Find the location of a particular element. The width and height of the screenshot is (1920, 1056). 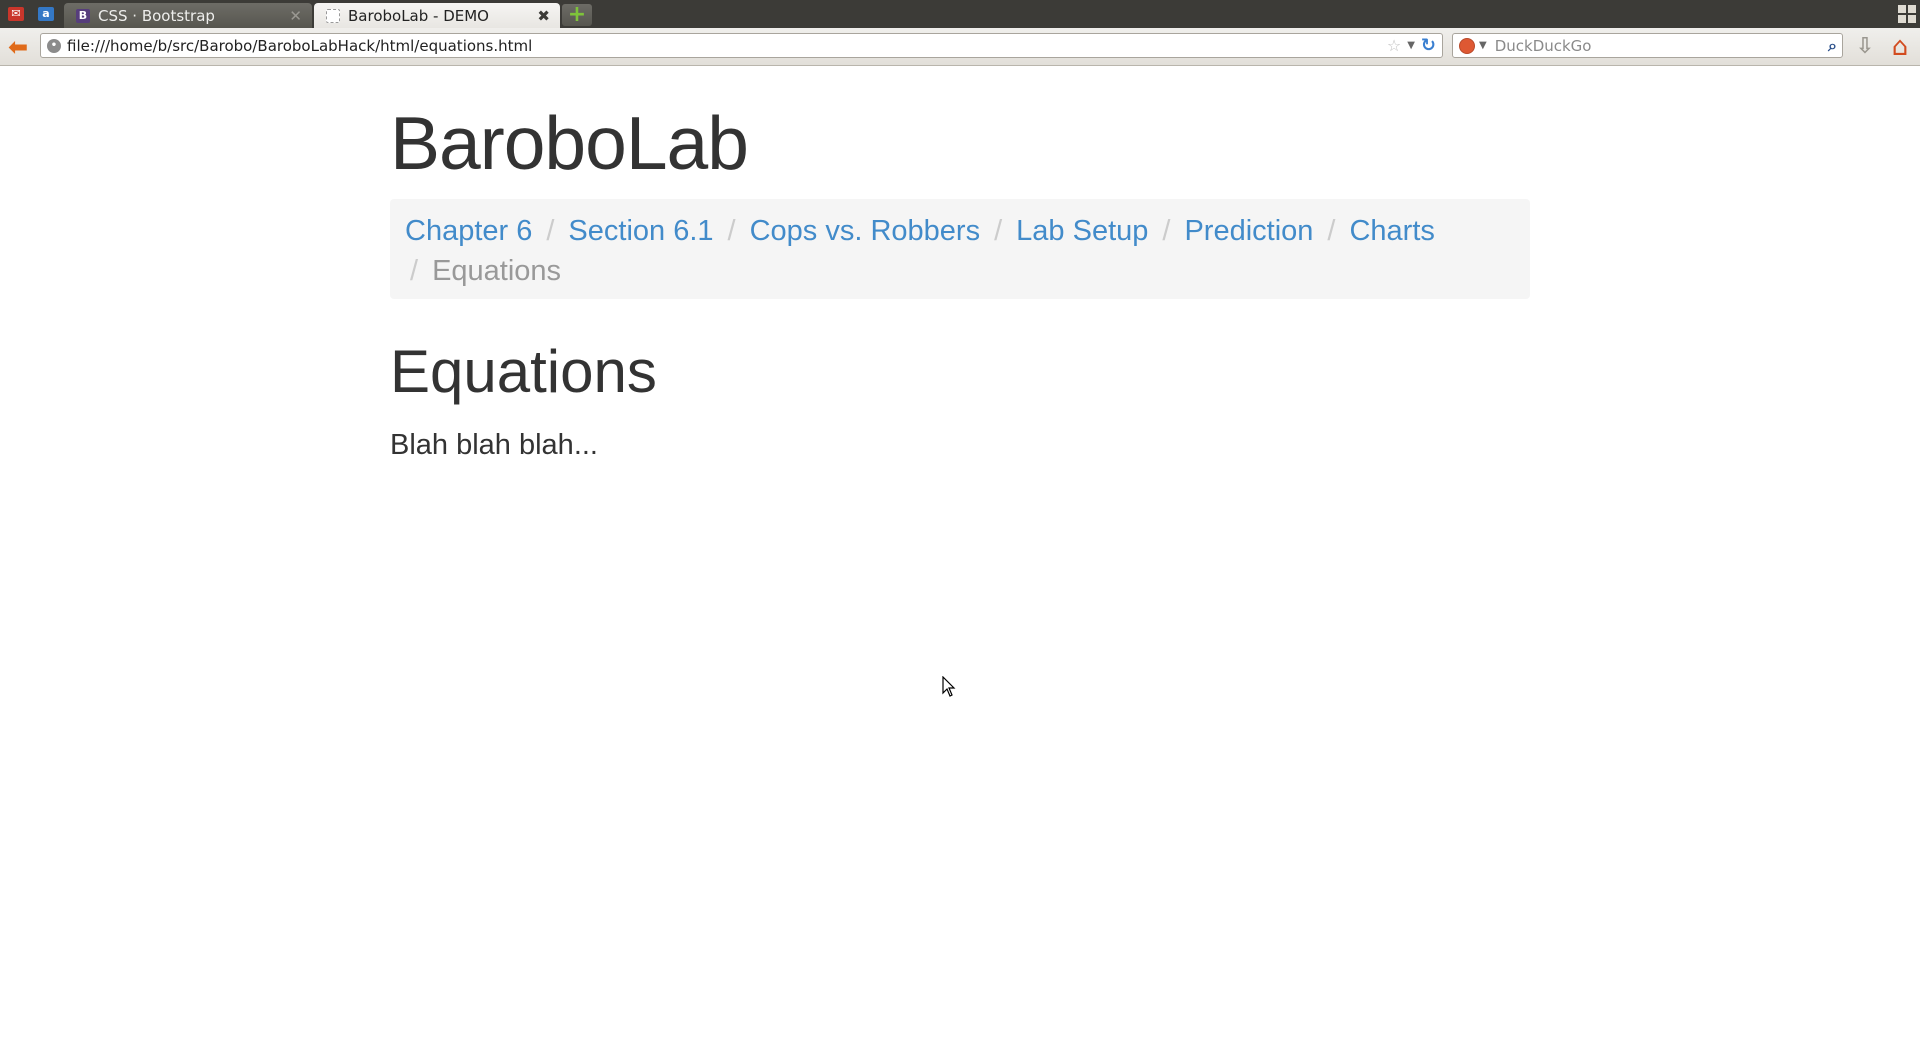

duckduckgo-icon is located at coordinates (1467, 45).